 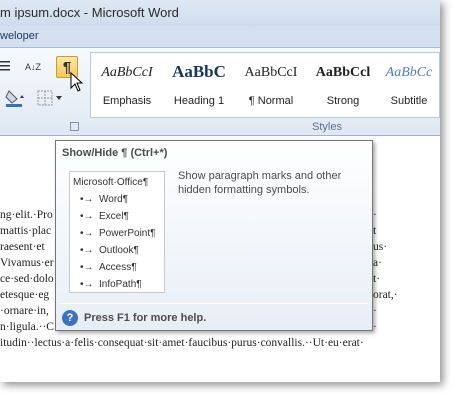 What do you see at coordinates (199, 101) in the screenshot?
I see `style-label: Heading 1` at bounding box center [199, 101].